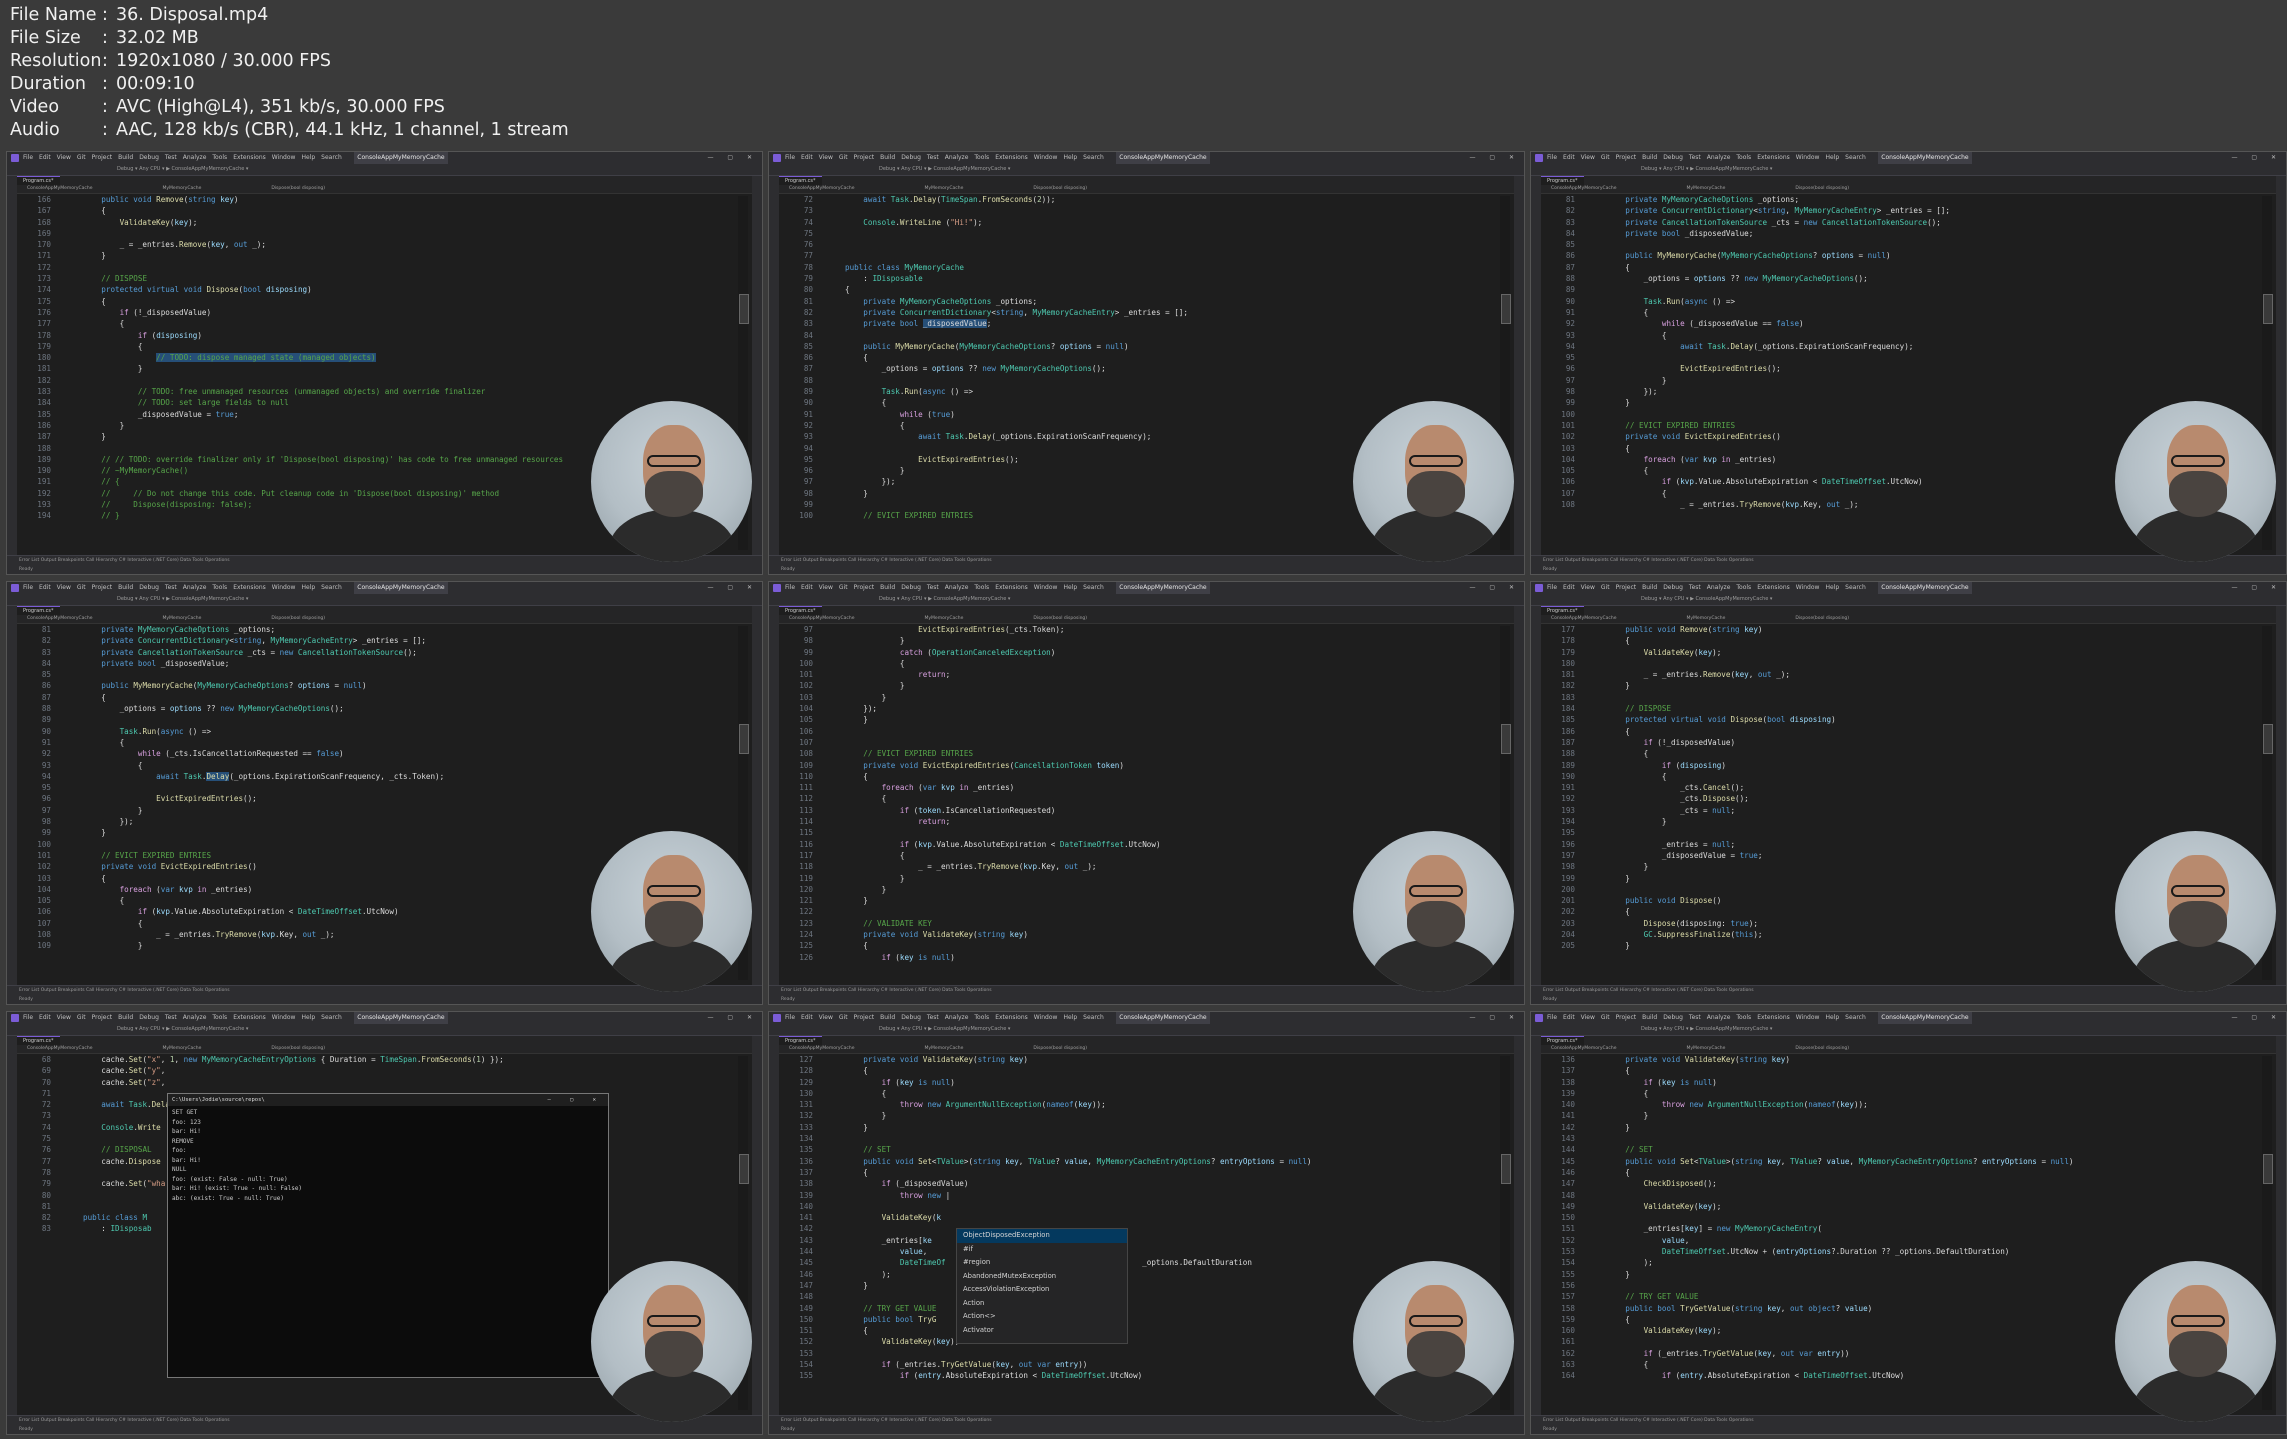 Image resolution: width=2287 pixels, height=1439 pixels. What do you see at coordinates (1042, 1331) in the screenshot?
I see `intellisense-item: Activator` at bounding box center [1042, 1331].